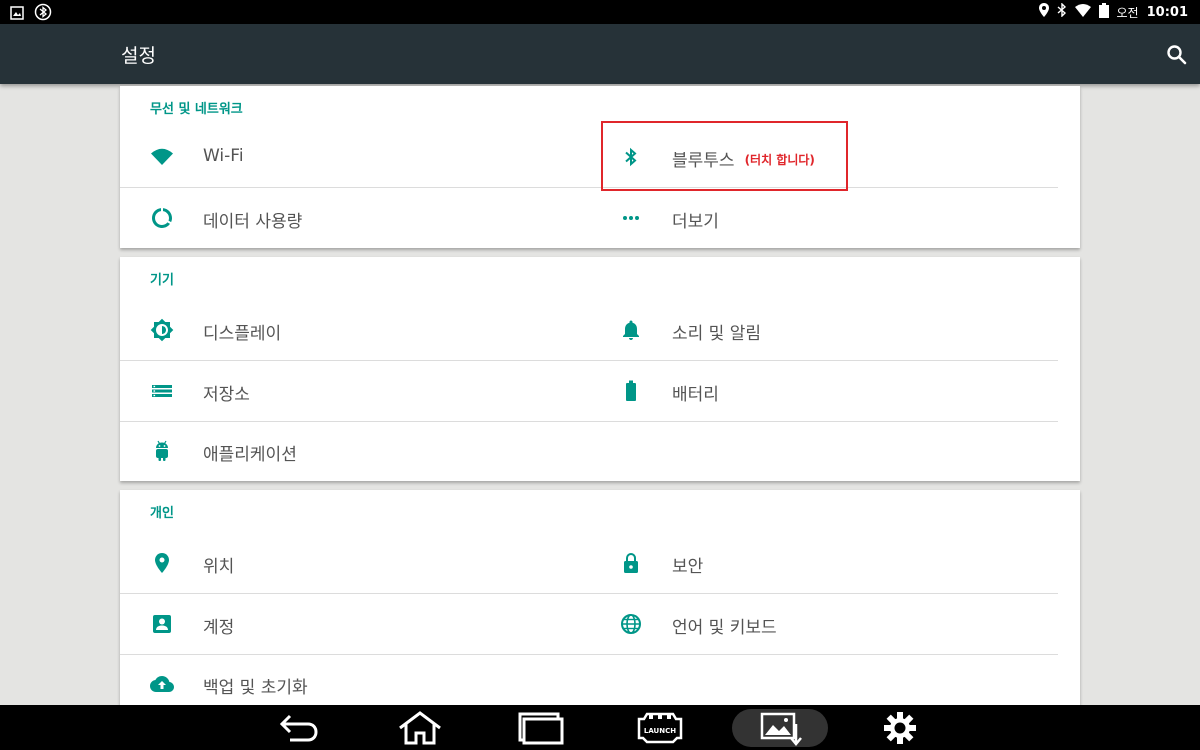 The width and height of the screenshot is (1200, 750). Describe the element at coordinates (17, 14) in the screenshot. I see `image-notification-icon` at that location.